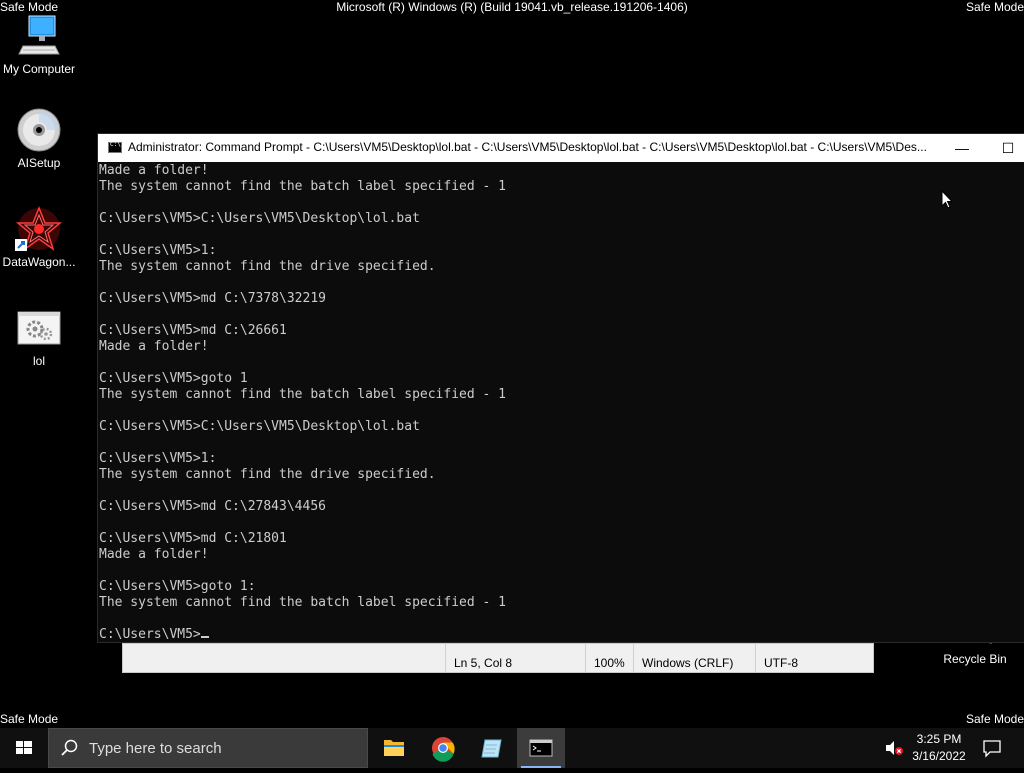 The width and height of the screenshot is (1024, 773). I want to click on clock-date: 3/16/2022, so click(939, 756).